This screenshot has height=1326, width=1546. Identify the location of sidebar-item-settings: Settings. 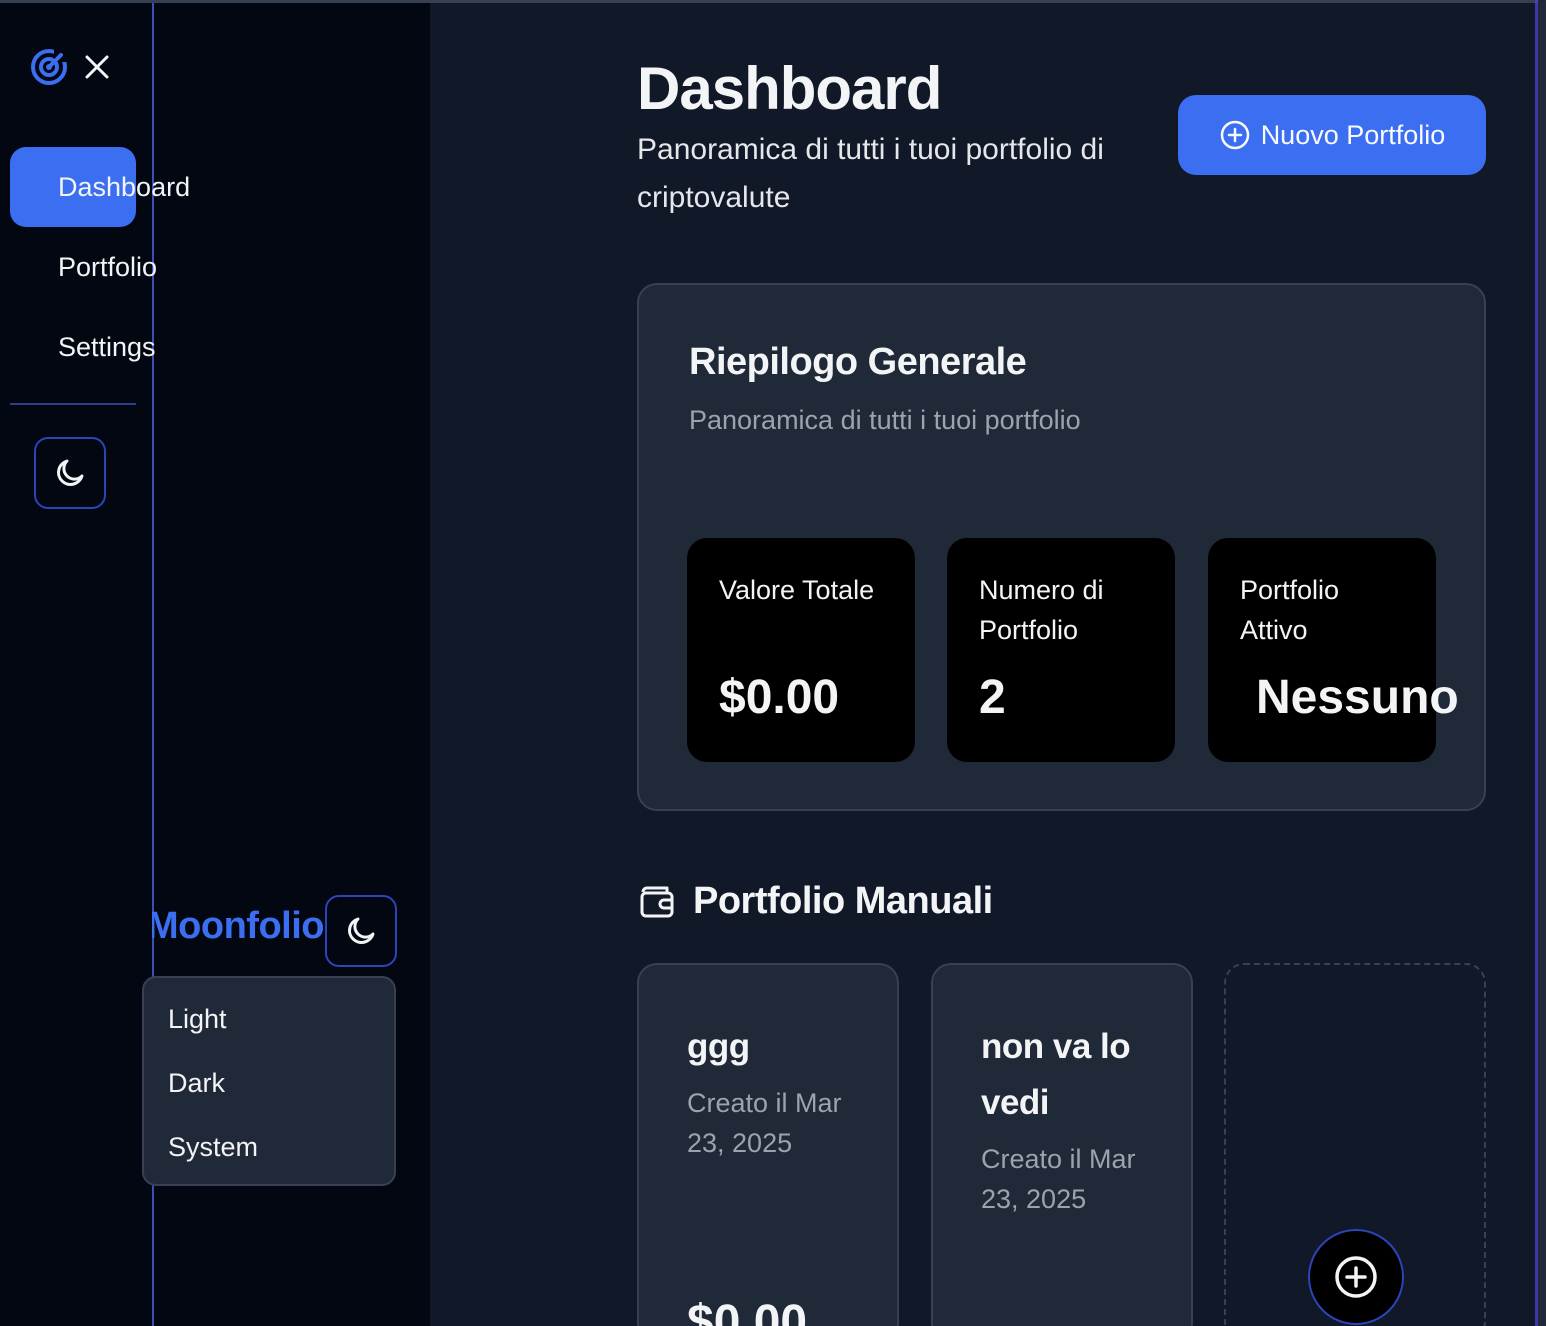
(83, 347).